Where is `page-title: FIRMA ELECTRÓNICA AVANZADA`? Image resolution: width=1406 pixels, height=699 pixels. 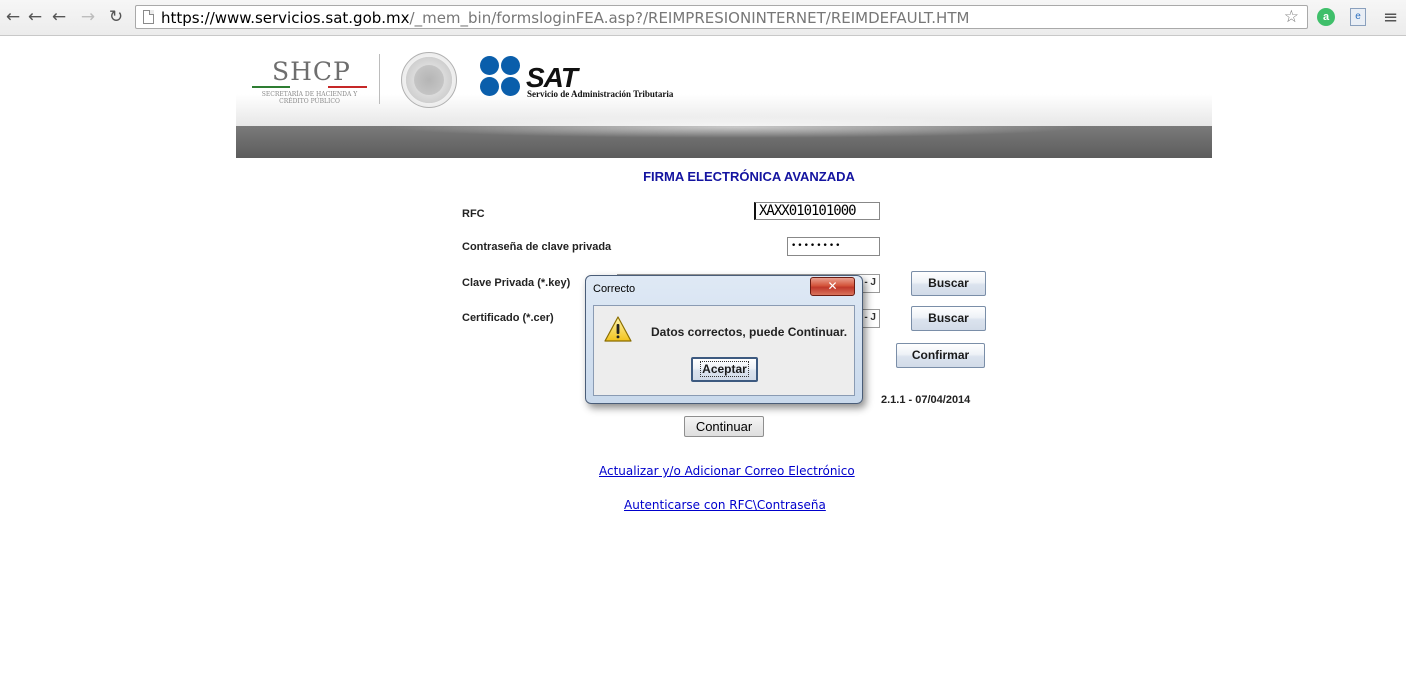 page-title: FIRMA ELECTRÓNICA AVANZADA is located at coordinates (749, 176).